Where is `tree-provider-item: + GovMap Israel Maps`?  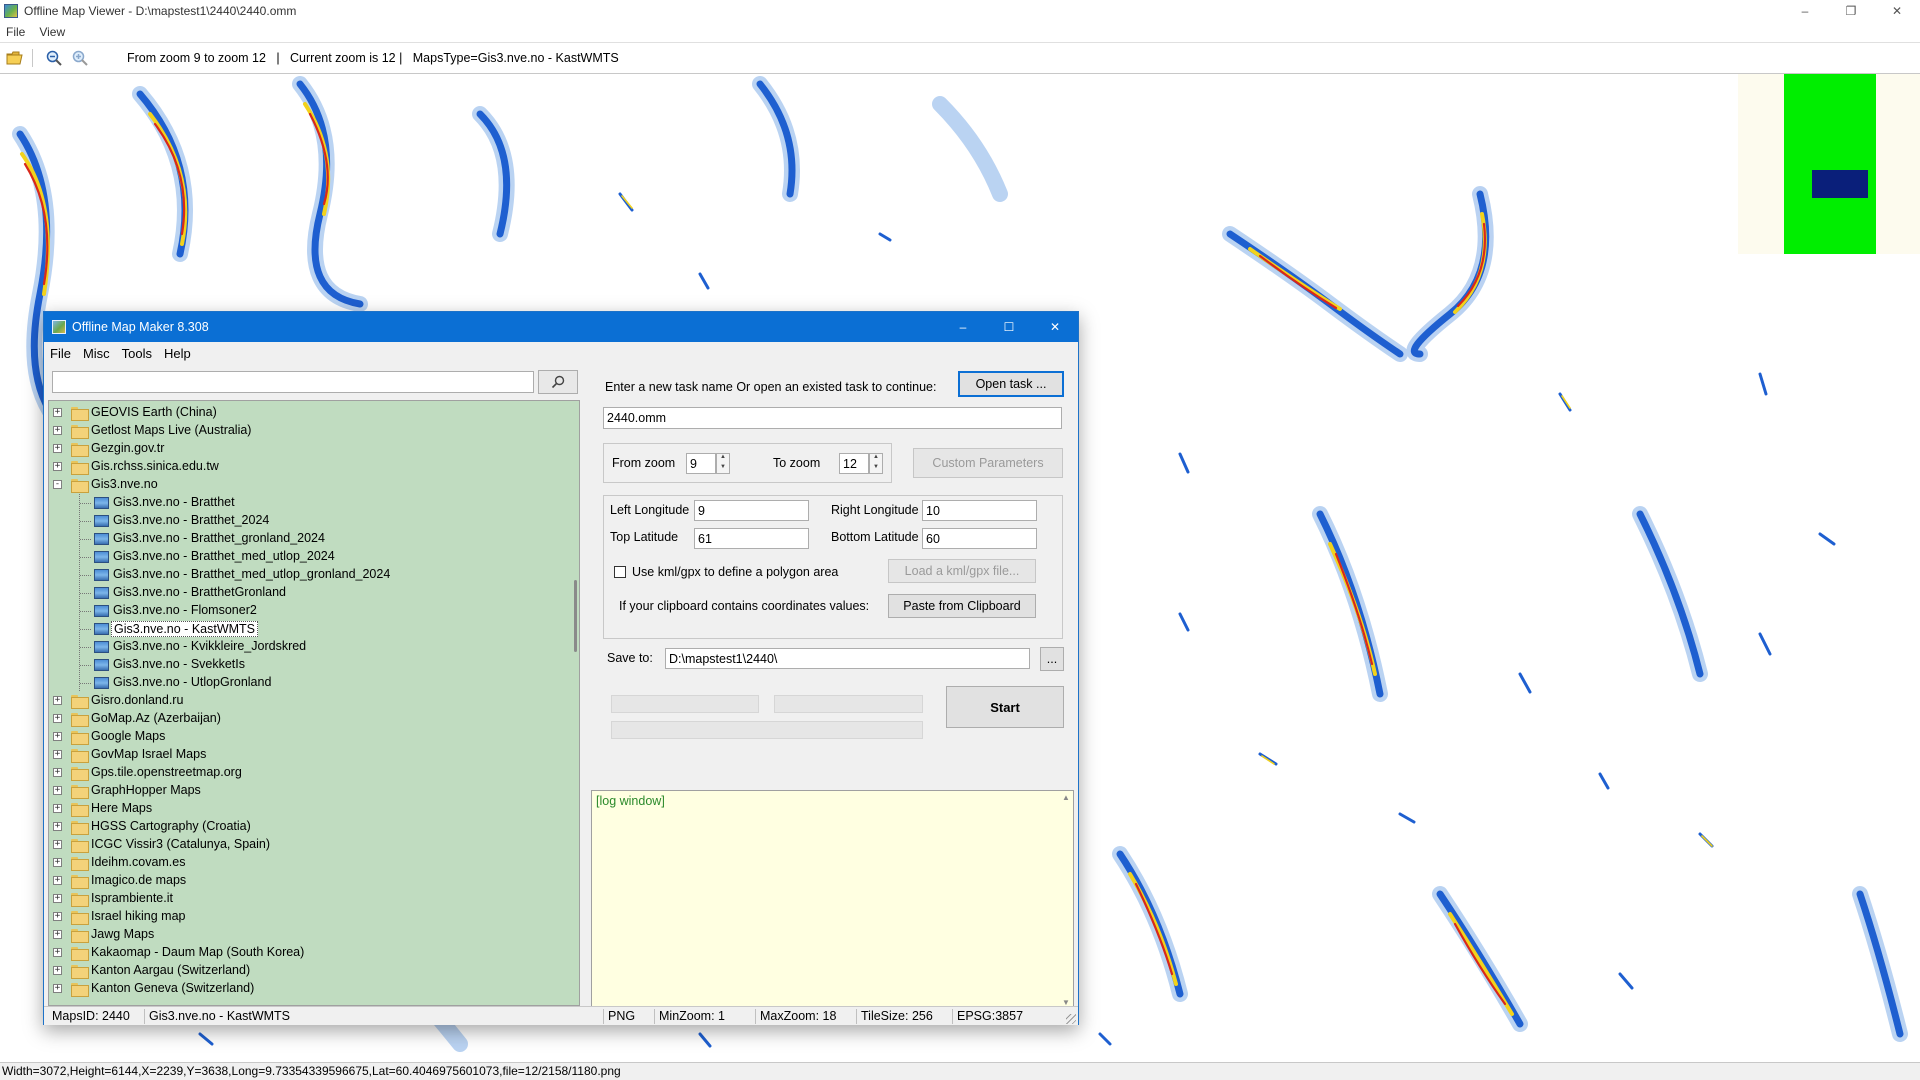 tree-provider-item: + GovMap Israel Maps is located at coordinates (309, 755).